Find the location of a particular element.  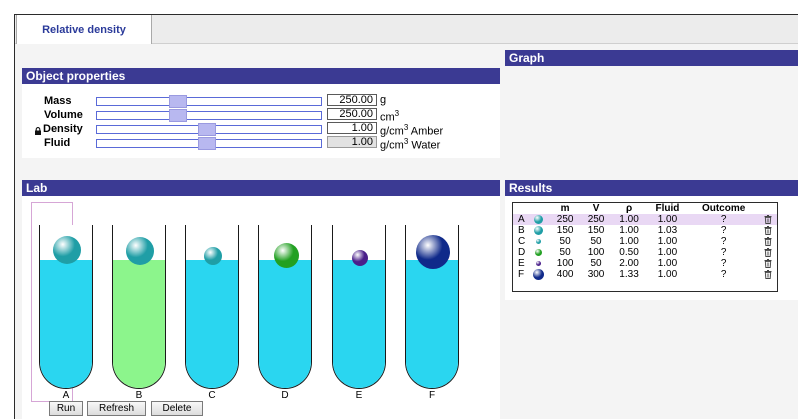

density-input: 1.00 is located at coordinates (352, 128).